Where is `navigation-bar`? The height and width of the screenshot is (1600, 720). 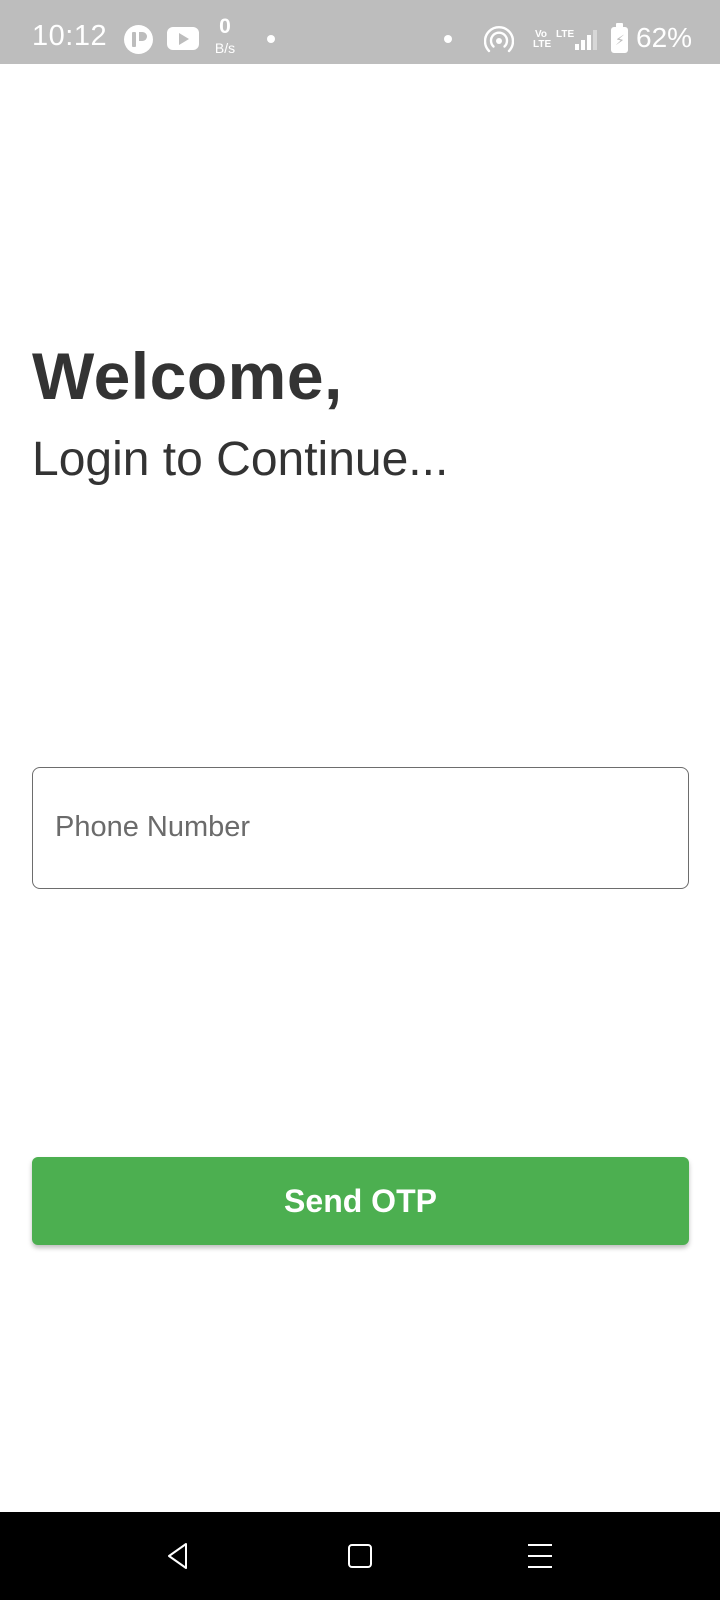 navigation-bar is located at coordinates (360, 1556).